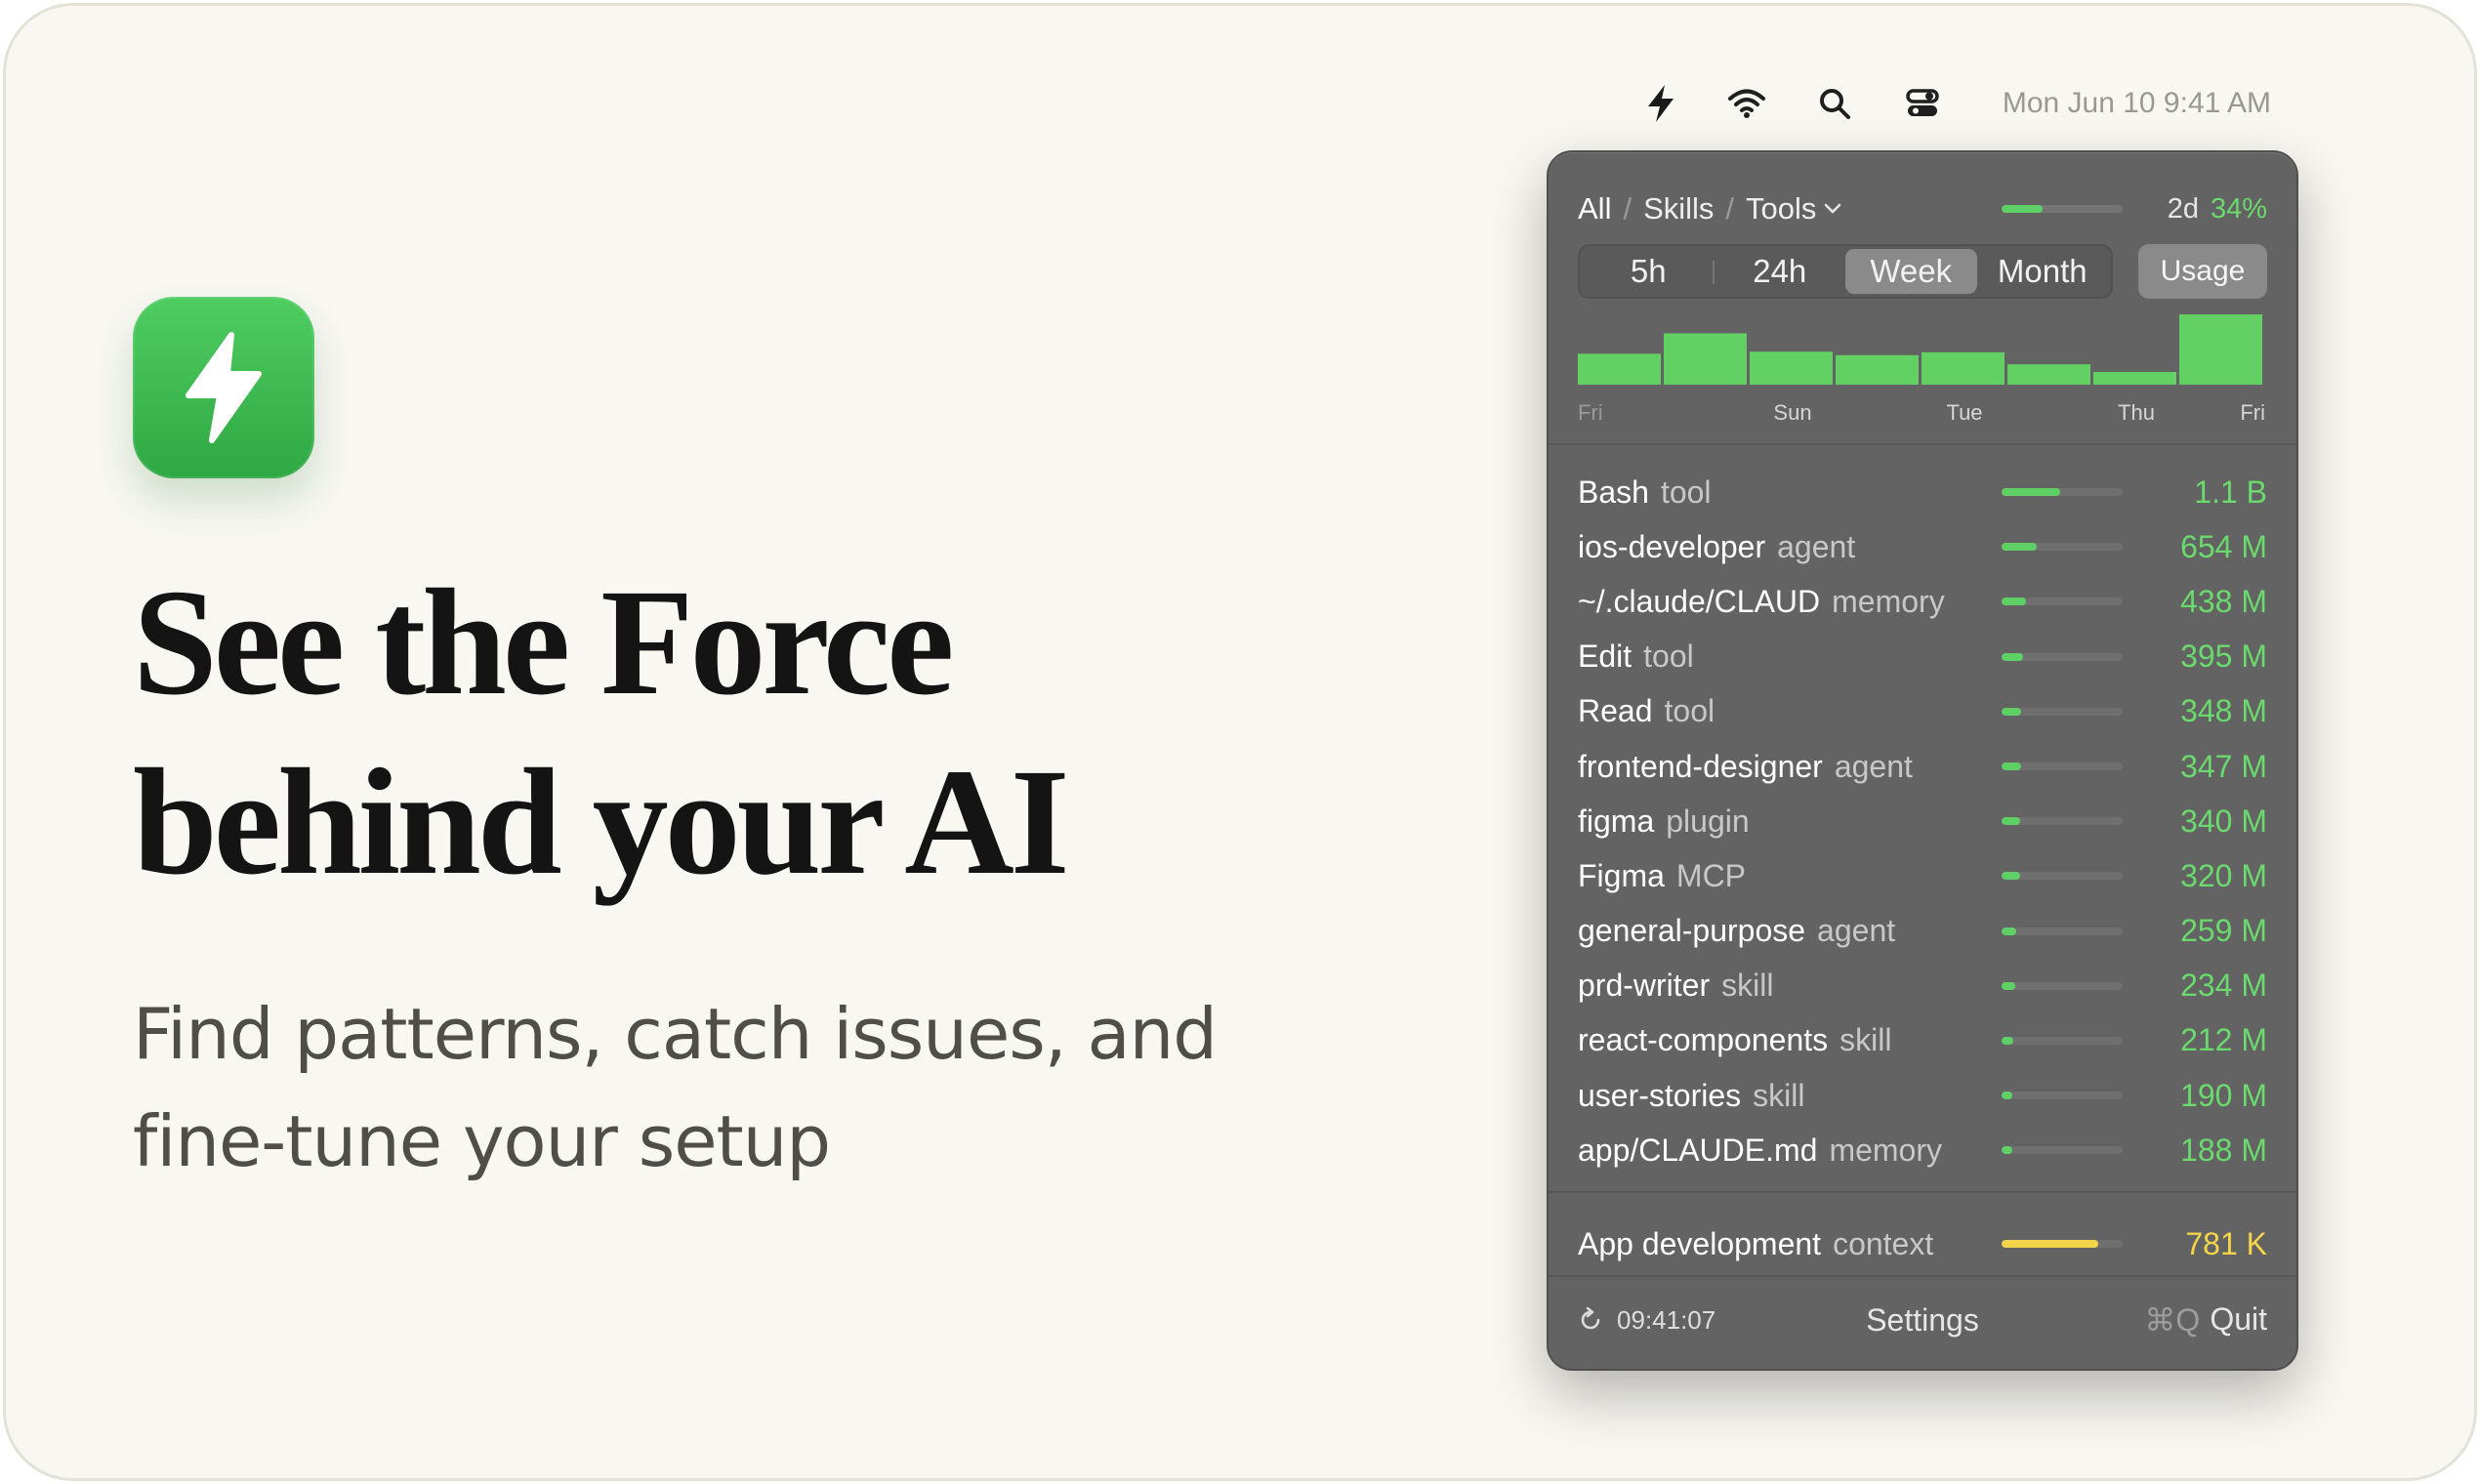 Image resolution: width=2480 pixels, height=1484 pixels. I want to click on quit-label: Quit, so click(2238, 1319).